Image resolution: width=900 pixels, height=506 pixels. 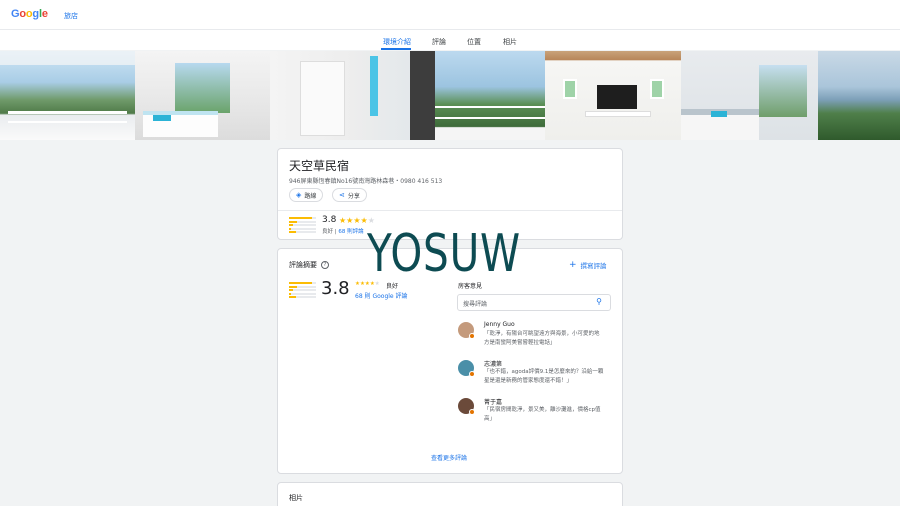 What do you see at coordinates (499, 324) in the screenshot?
I see `reviewer-name: Jenny Guo` at bounding box center [499, 324].